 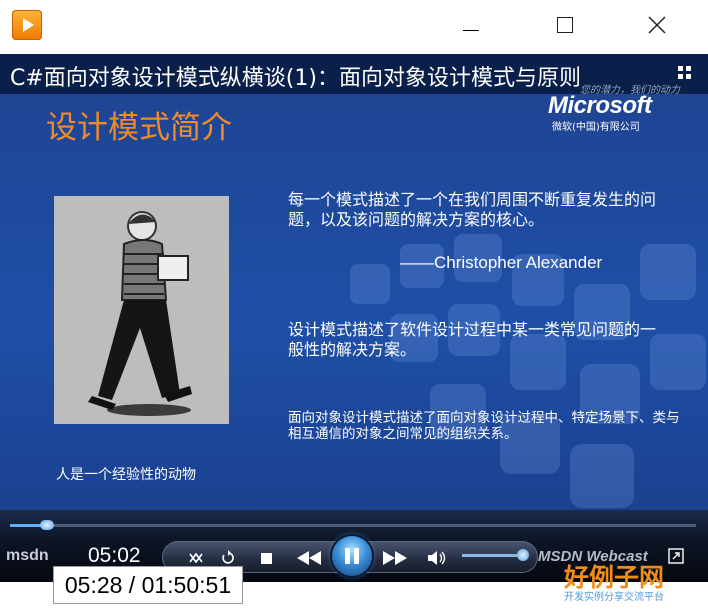 I want to click on quote-text: 每一个模式描述了一个在我们周围不断重复发生的问题，以及该问题的解决方案的核心。, so click(x=472, y=209).